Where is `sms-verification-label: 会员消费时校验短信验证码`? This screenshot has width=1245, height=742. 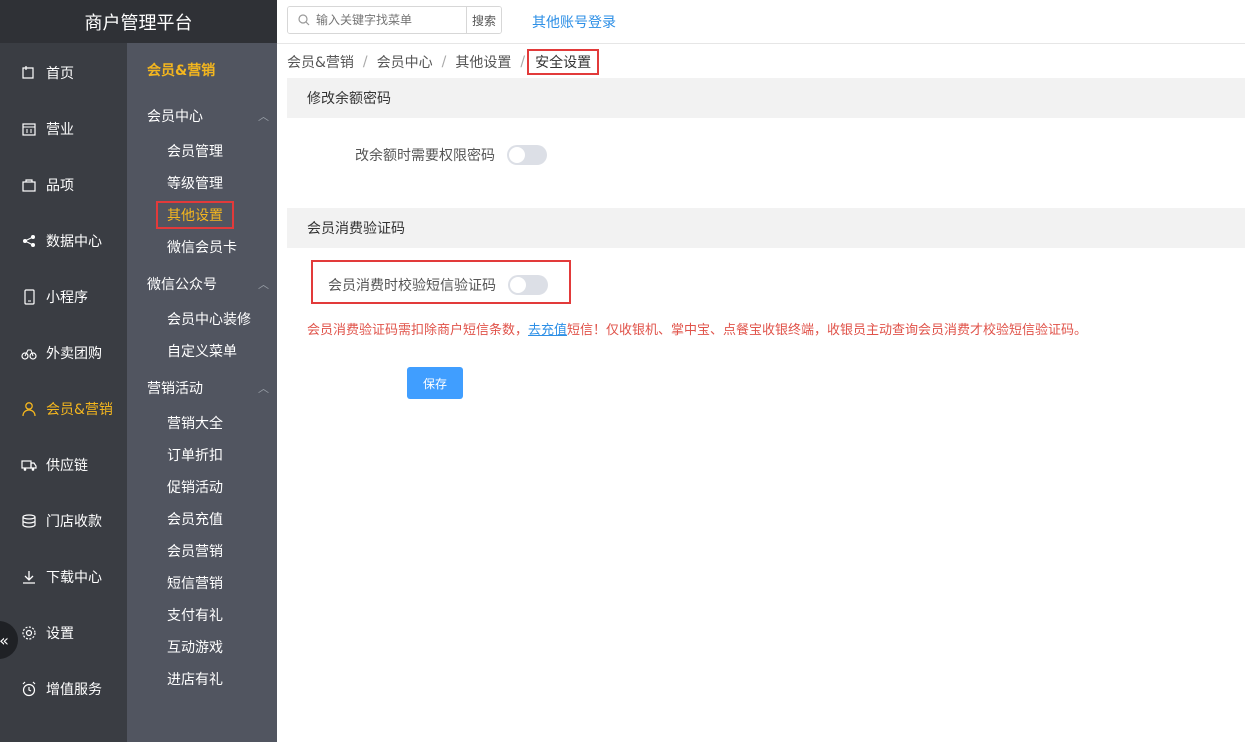 sms-verification-label: 会员消费时校验短信验证码 is located at coordinates (412, 286).